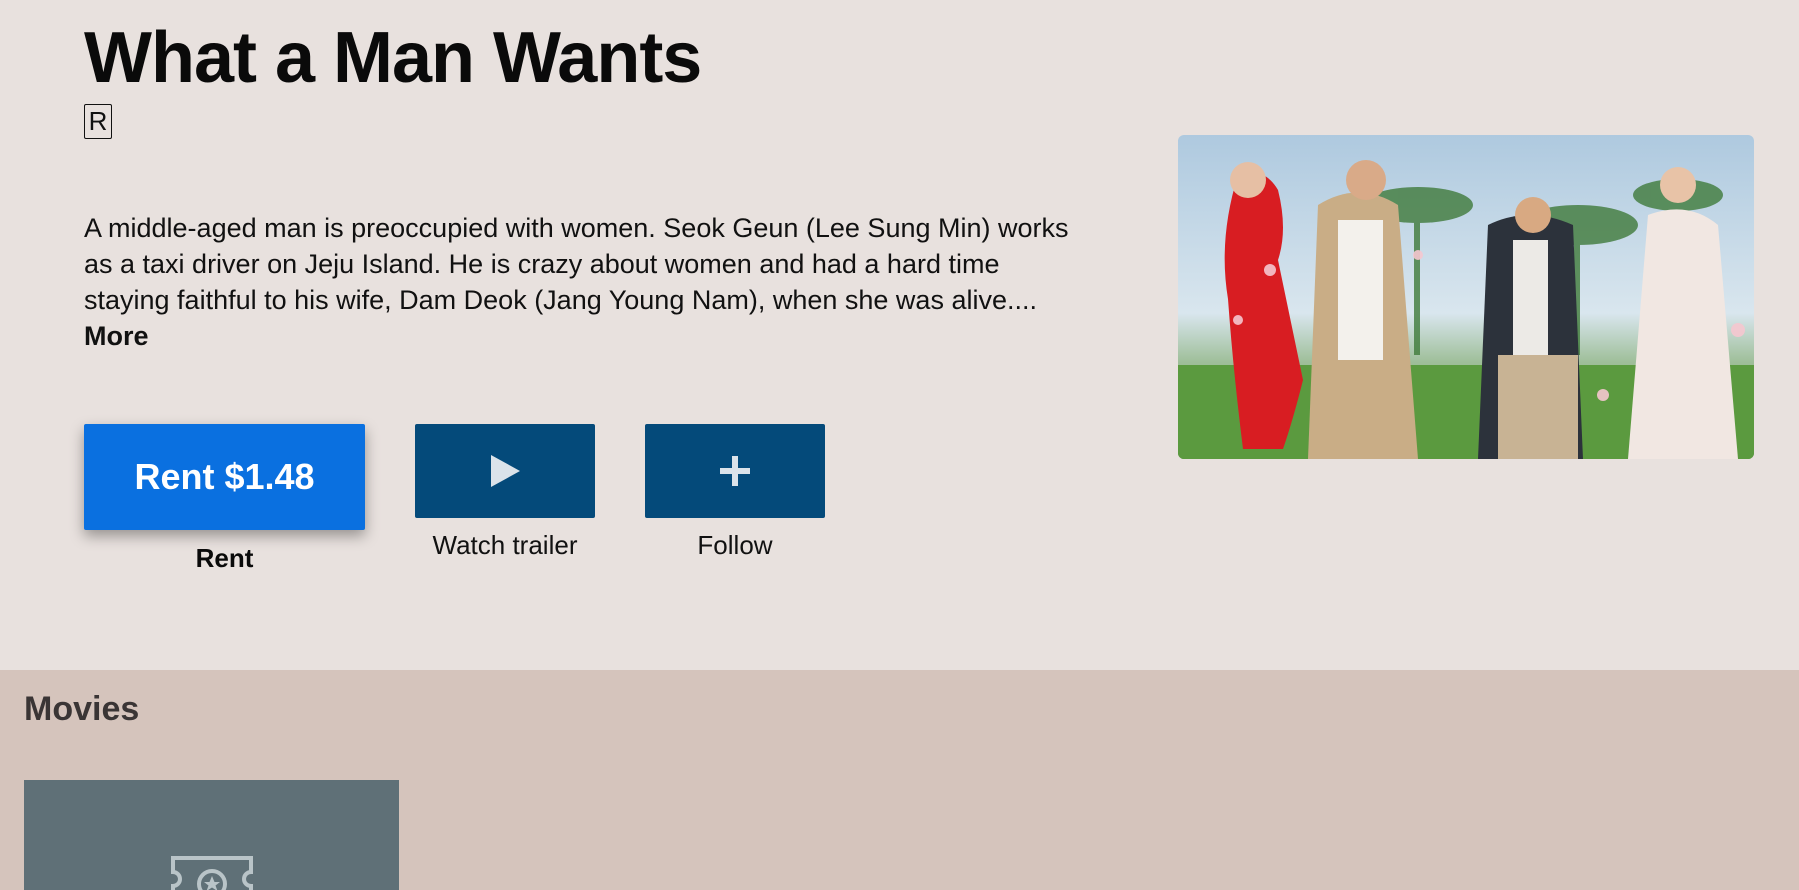  What do you see at coordinates (82, 709) in the screenshot?
I see `shelf-title: Movies` at bounding box center [82, 709].